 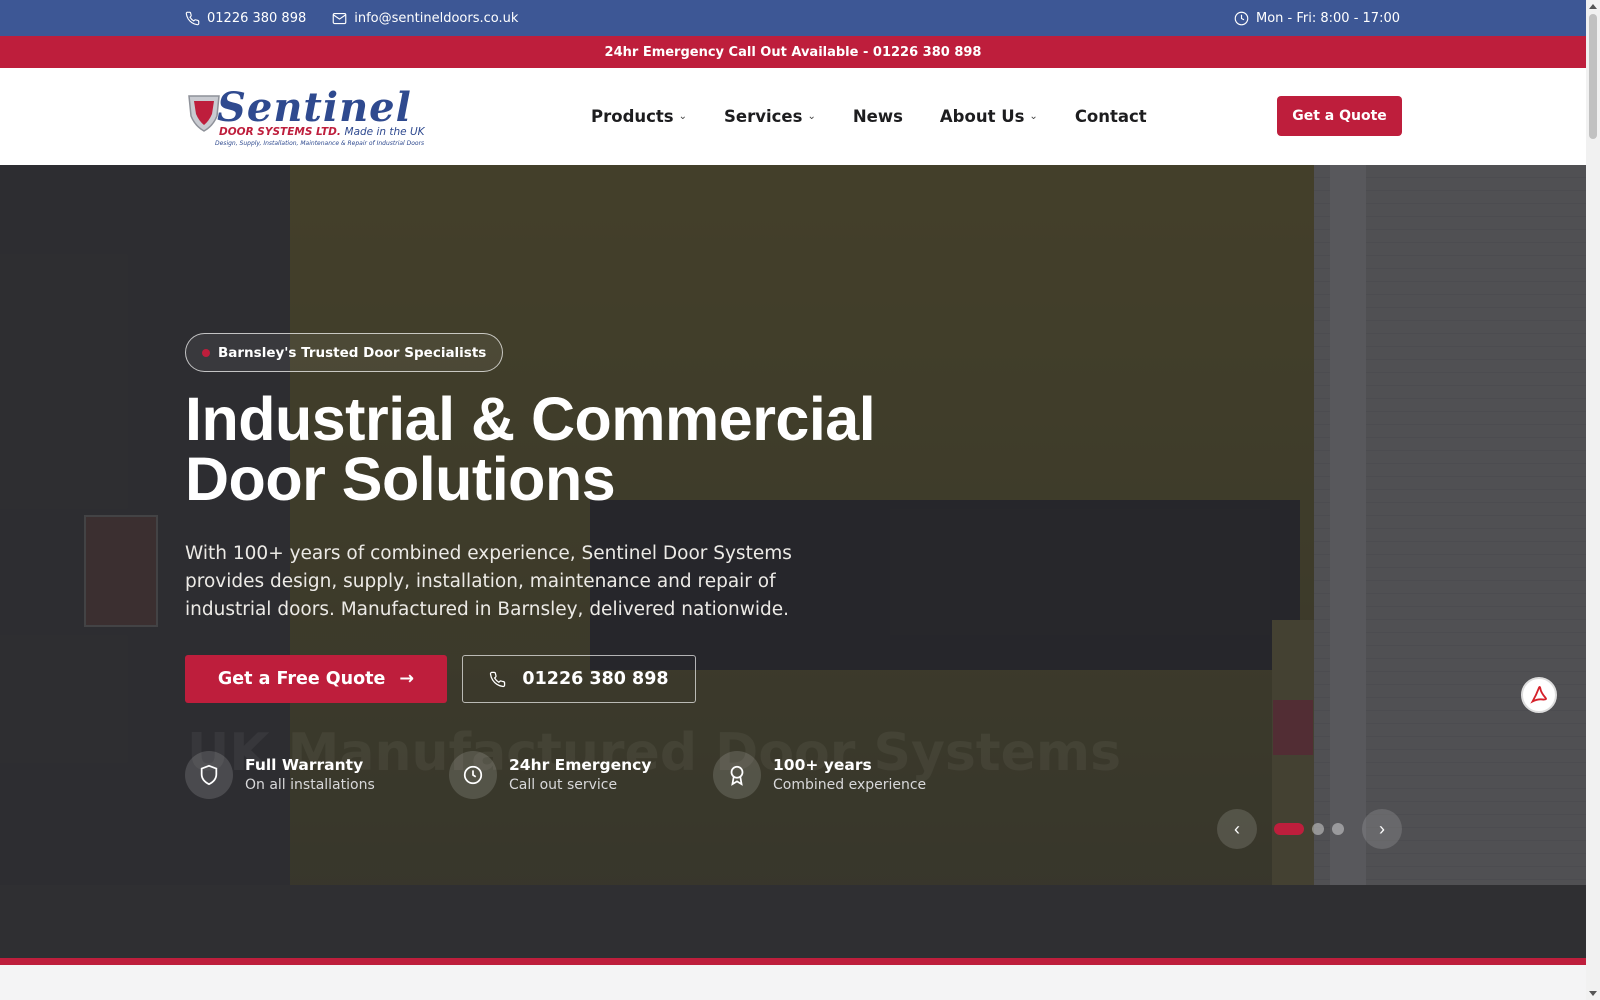 I want to click on nav-item-label: News, so click(x=877, y=116).